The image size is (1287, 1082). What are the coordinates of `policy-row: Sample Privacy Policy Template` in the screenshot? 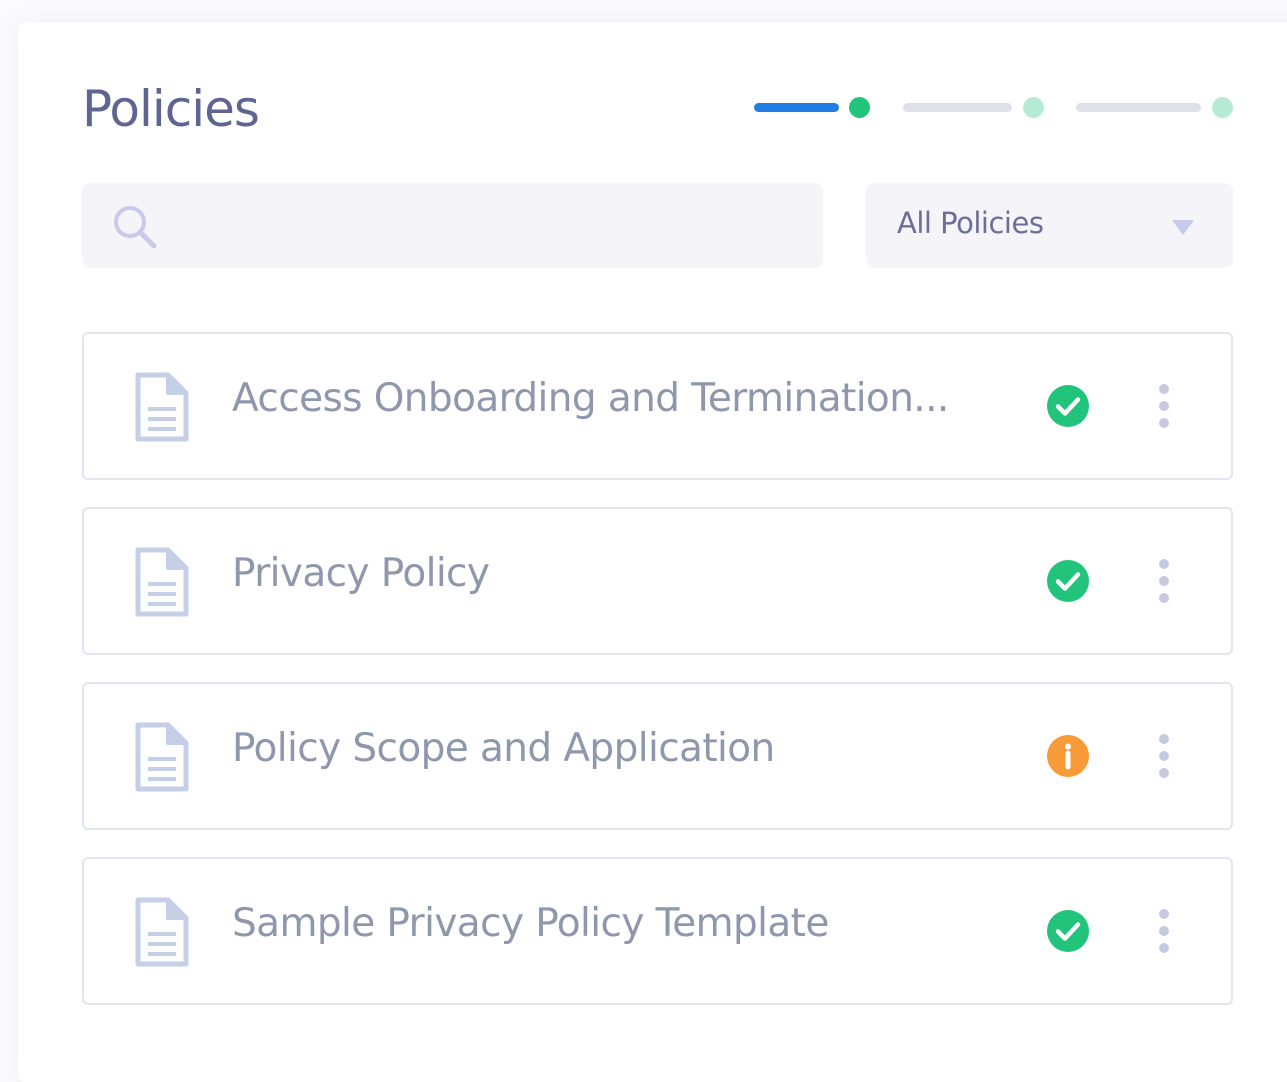 It's located at (657, 931).